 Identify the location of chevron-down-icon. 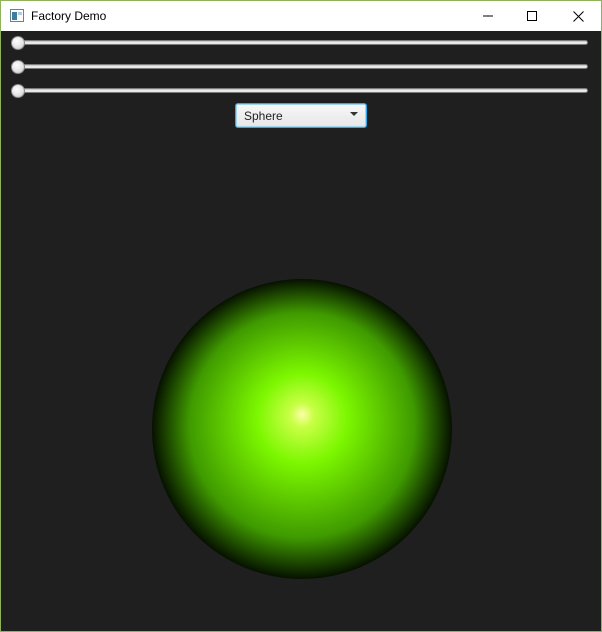
(354, 114).